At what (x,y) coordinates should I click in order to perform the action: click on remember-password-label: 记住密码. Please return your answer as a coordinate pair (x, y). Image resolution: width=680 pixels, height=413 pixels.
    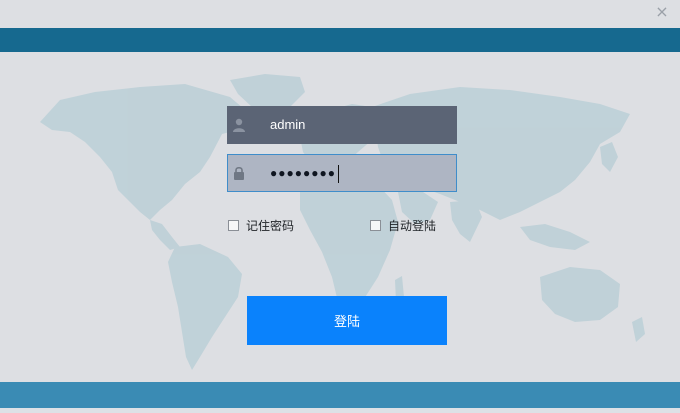
    Looking at the image, I should click on (270, 225).